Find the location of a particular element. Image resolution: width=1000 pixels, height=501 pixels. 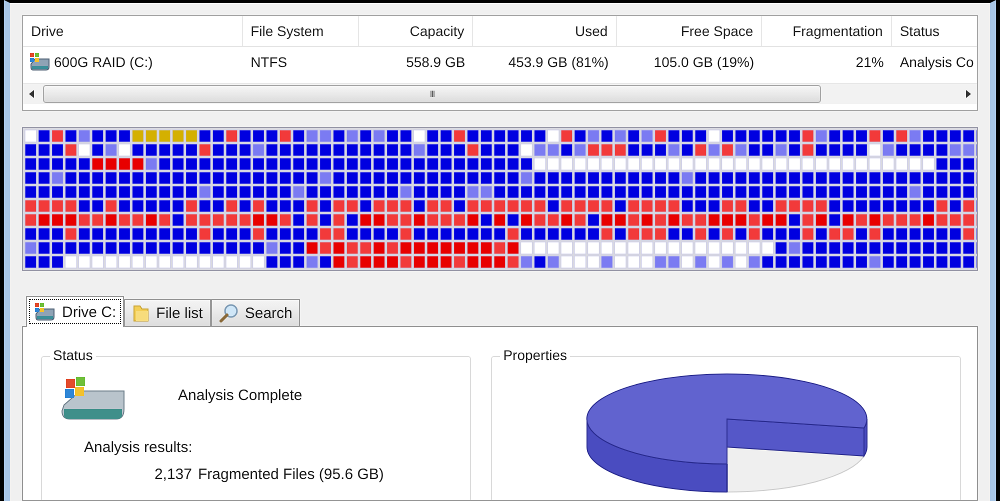

tab: File list is located at coordinates (167, 312).